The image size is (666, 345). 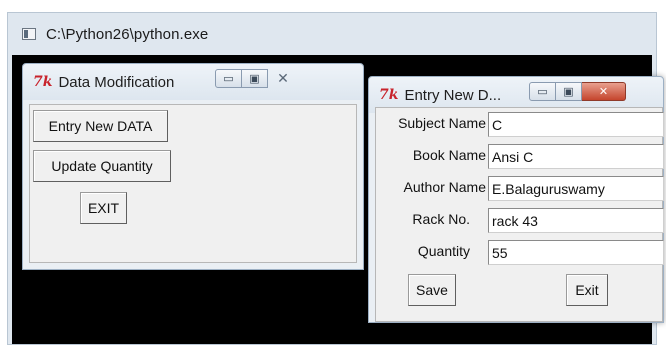 What do you see at coordinates (443, 251) in the screenshot?
I see `quantity-label: Quantity` at bounding box center [443, 251].